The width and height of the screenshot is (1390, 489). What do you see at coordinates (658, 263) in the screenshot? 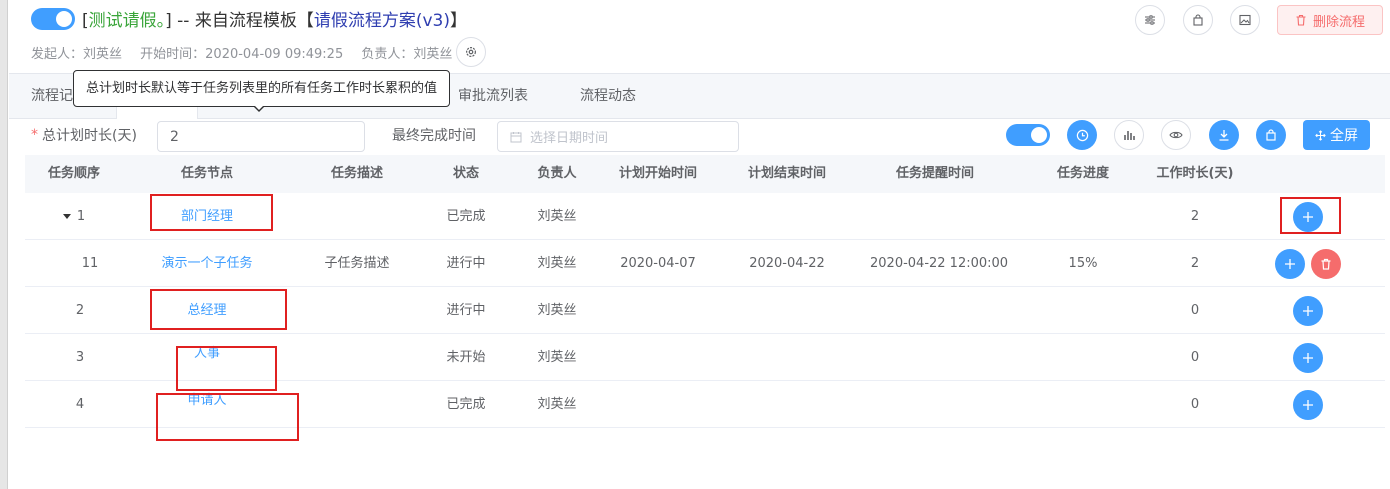
I see `start-cell: 2020-04-07` at bounding box center [658, 263].